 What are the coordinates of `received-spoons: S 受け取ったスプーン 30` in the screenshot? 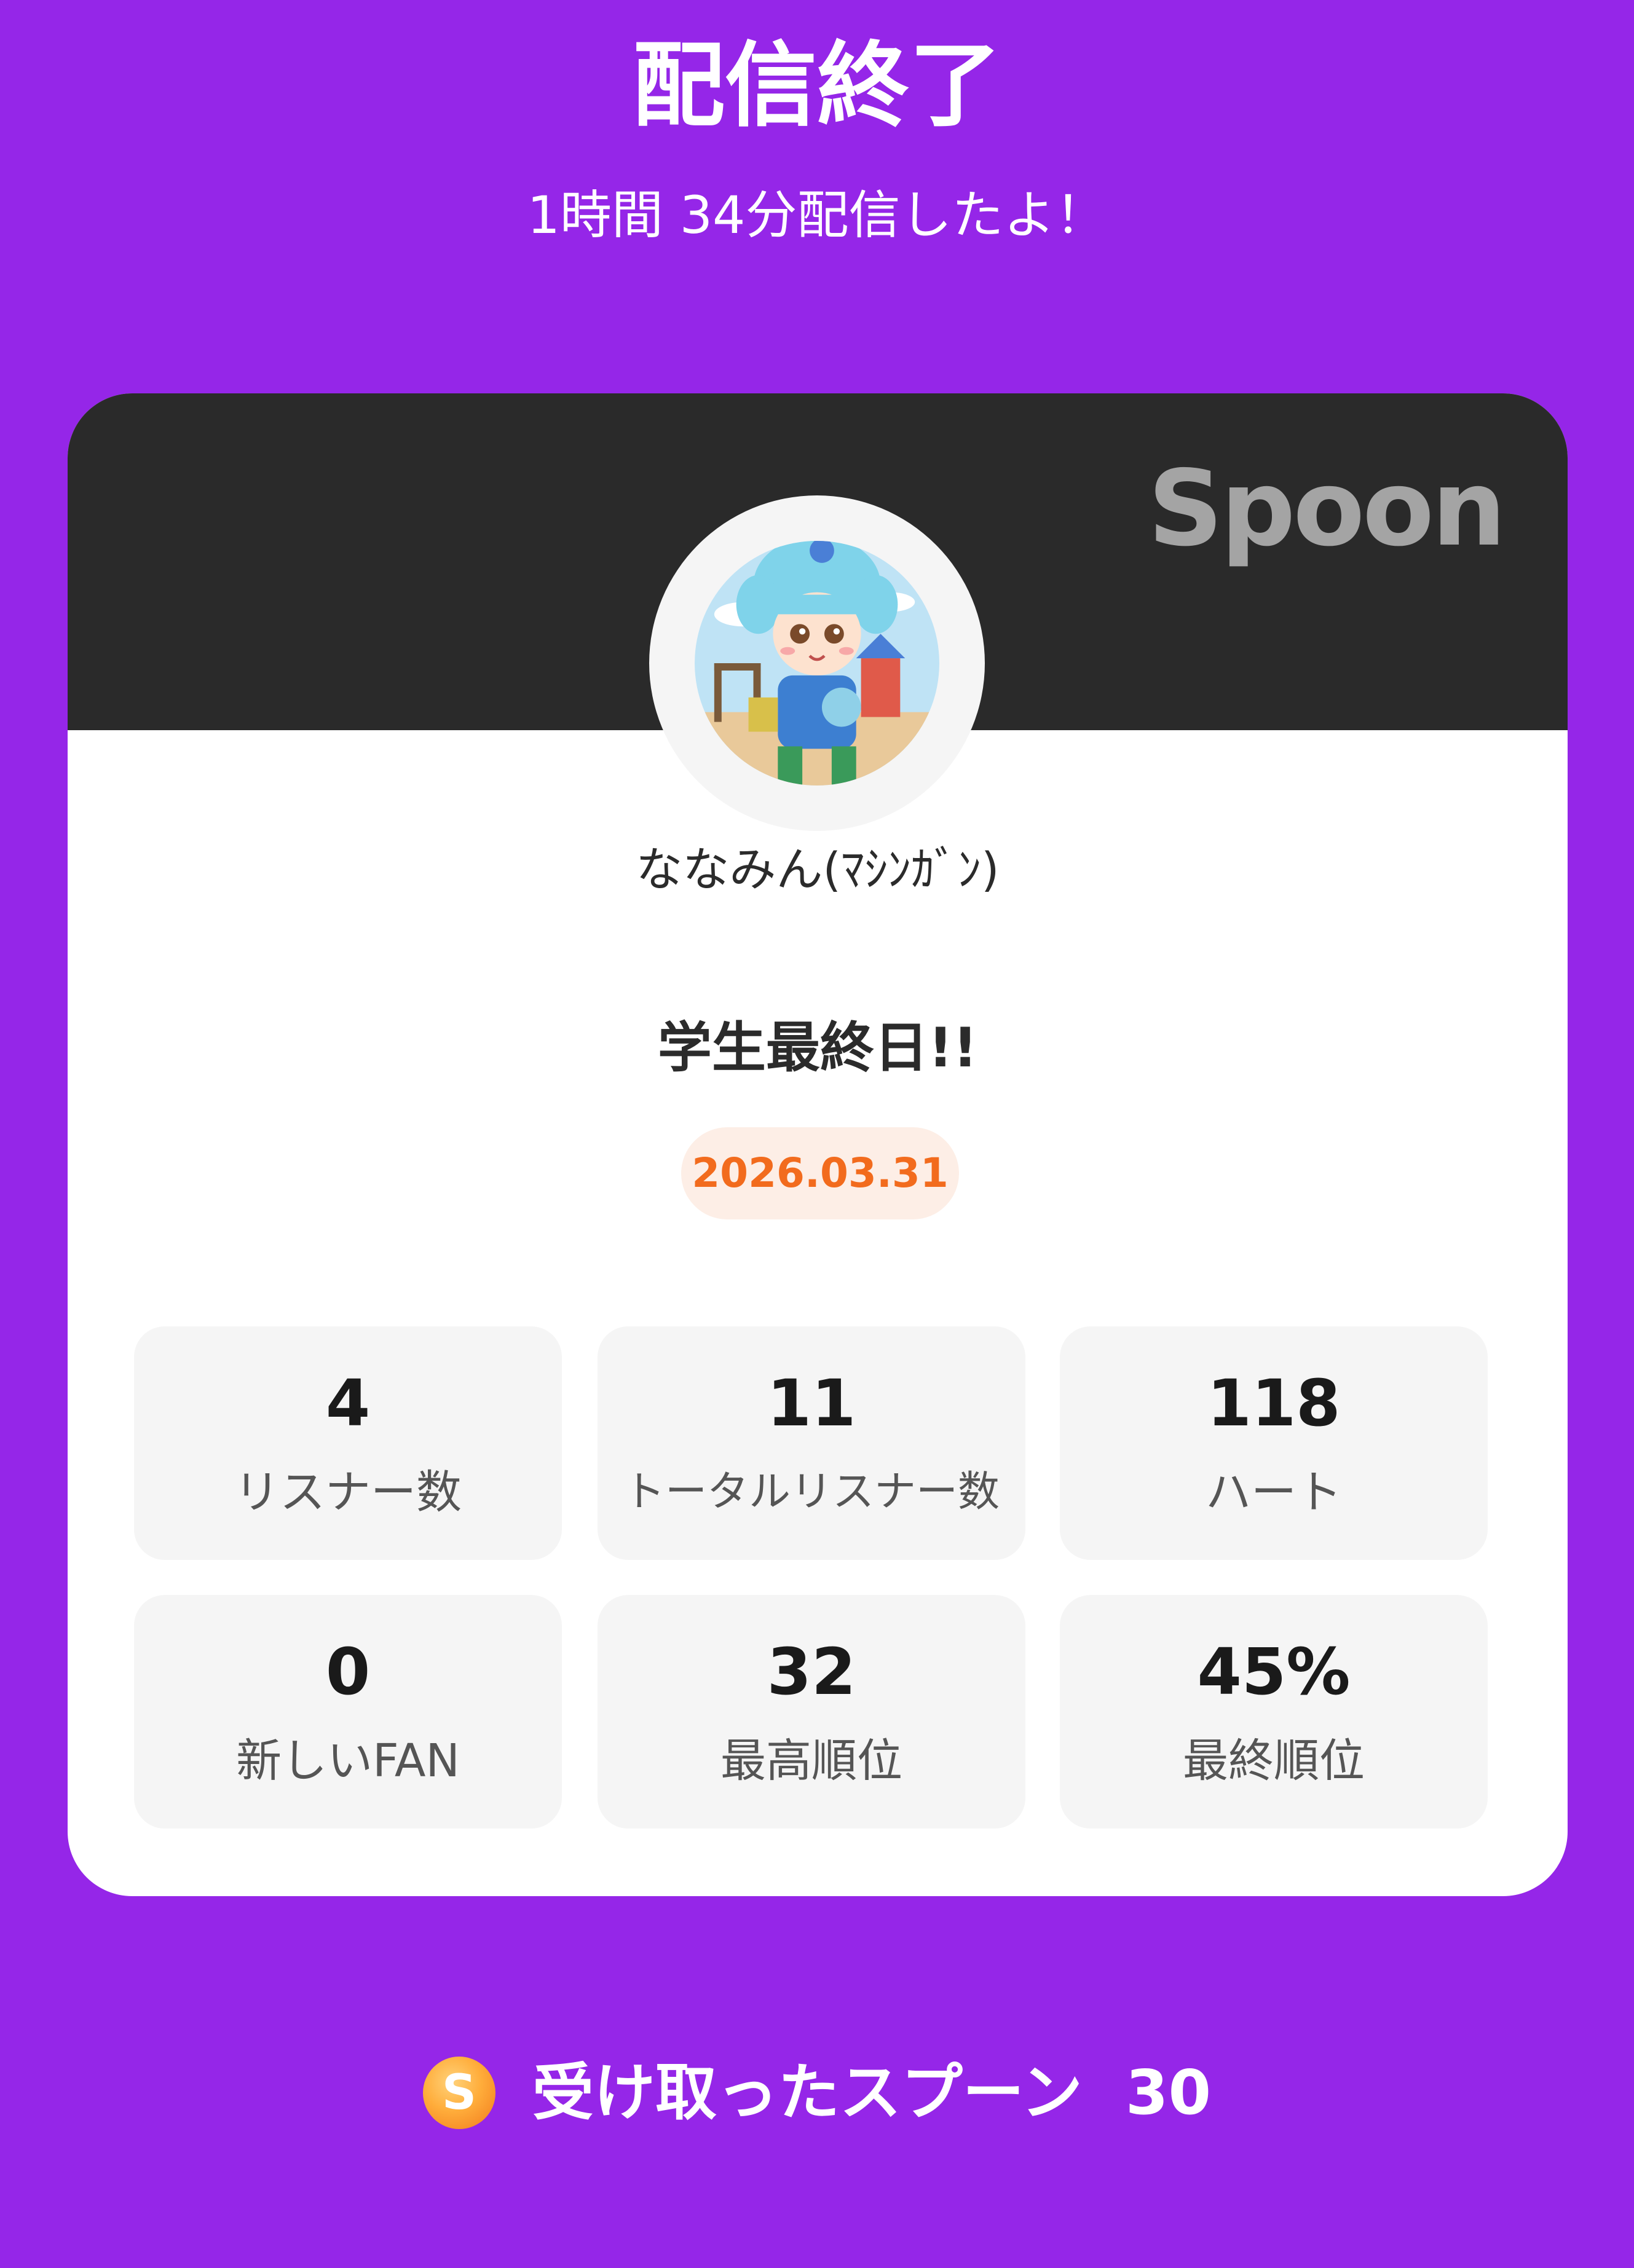 It's located at (817, 2093).